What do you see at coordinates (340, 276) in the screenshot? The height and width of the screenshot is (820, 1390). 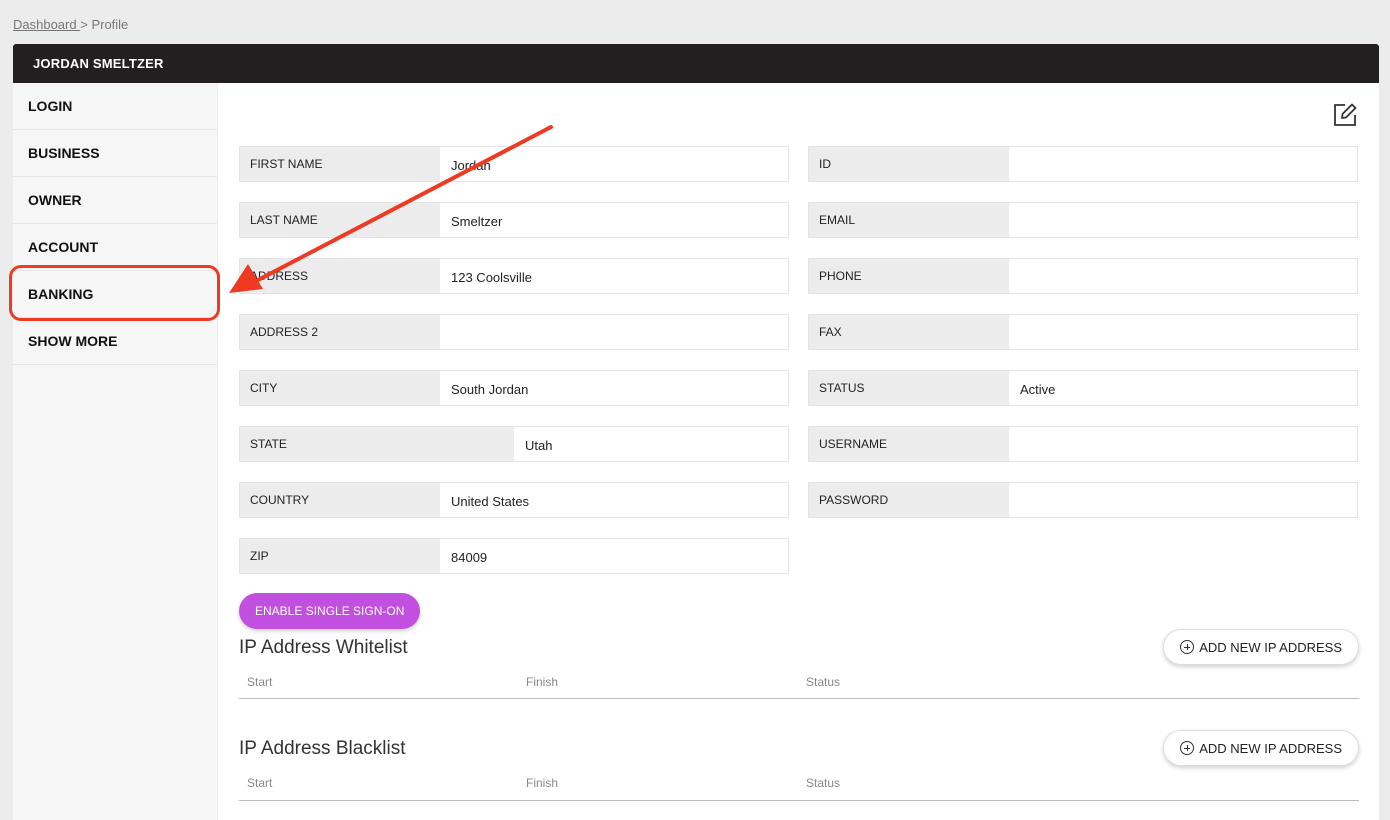 I see `address-label: ADDRESS` at bounding box center [340, 276].